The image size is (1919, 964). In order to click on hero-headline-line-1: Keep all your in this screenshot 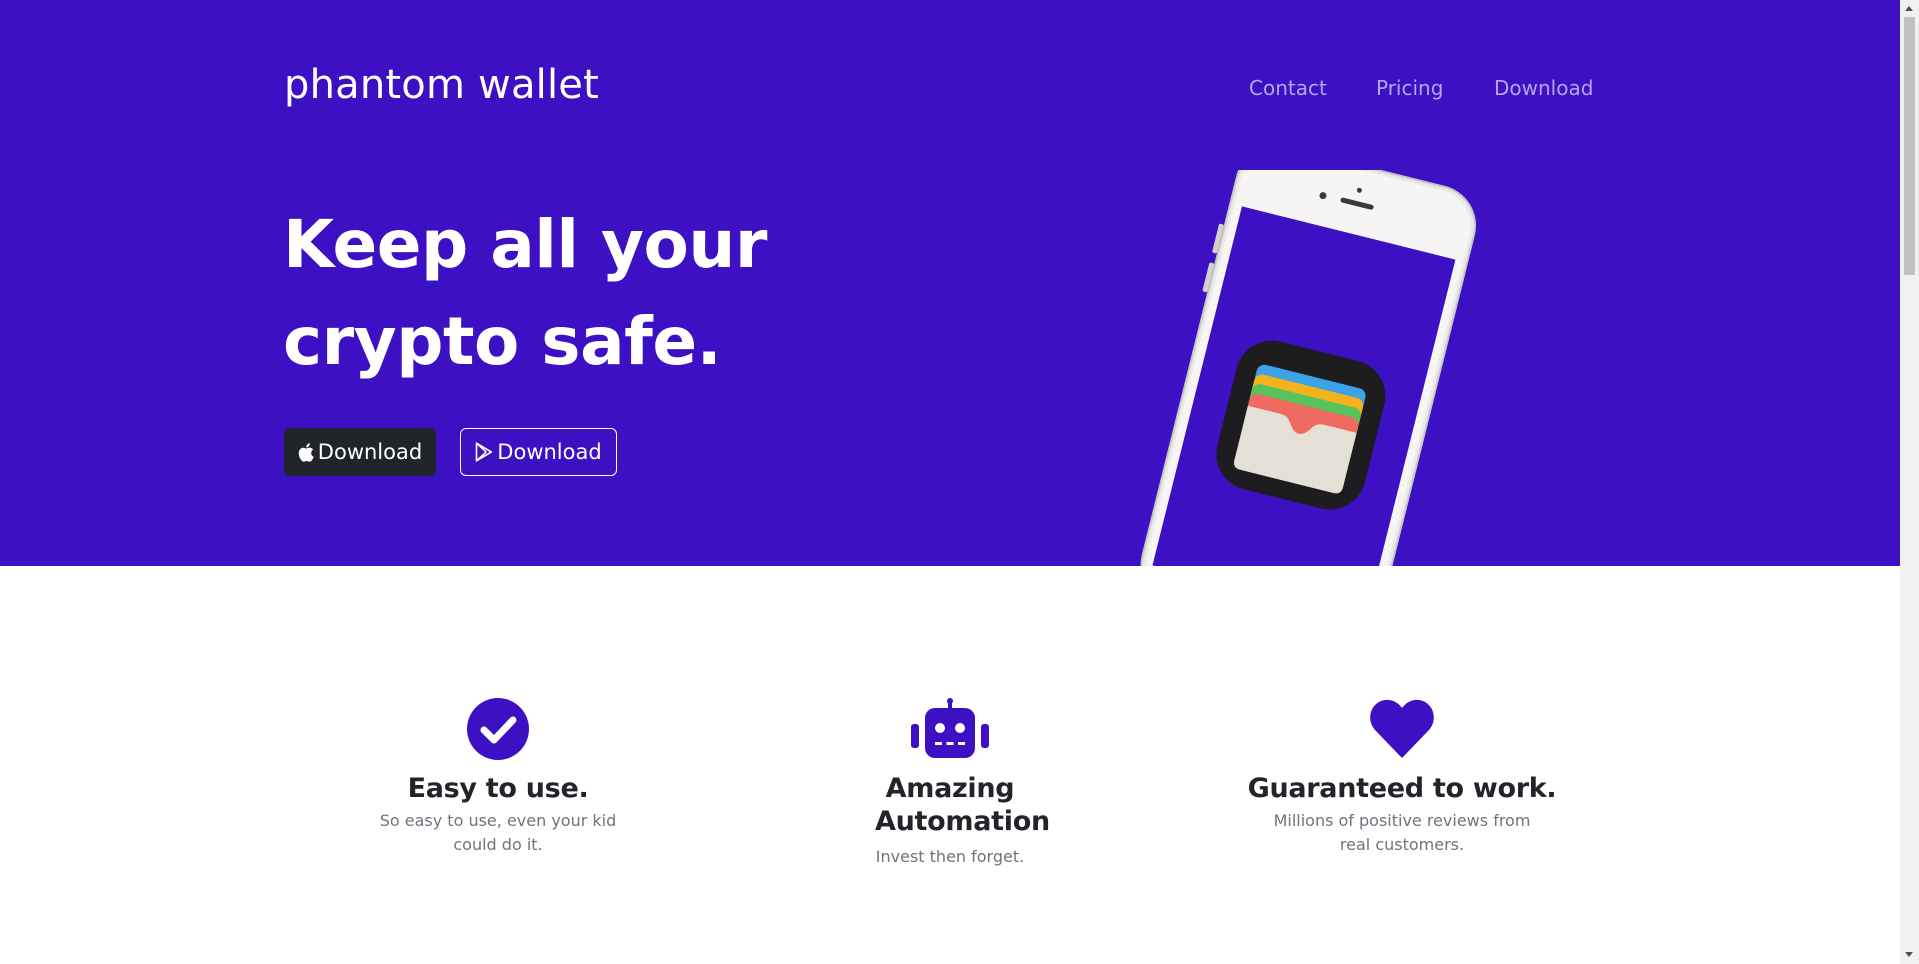, I will do `click(525, 244)`.